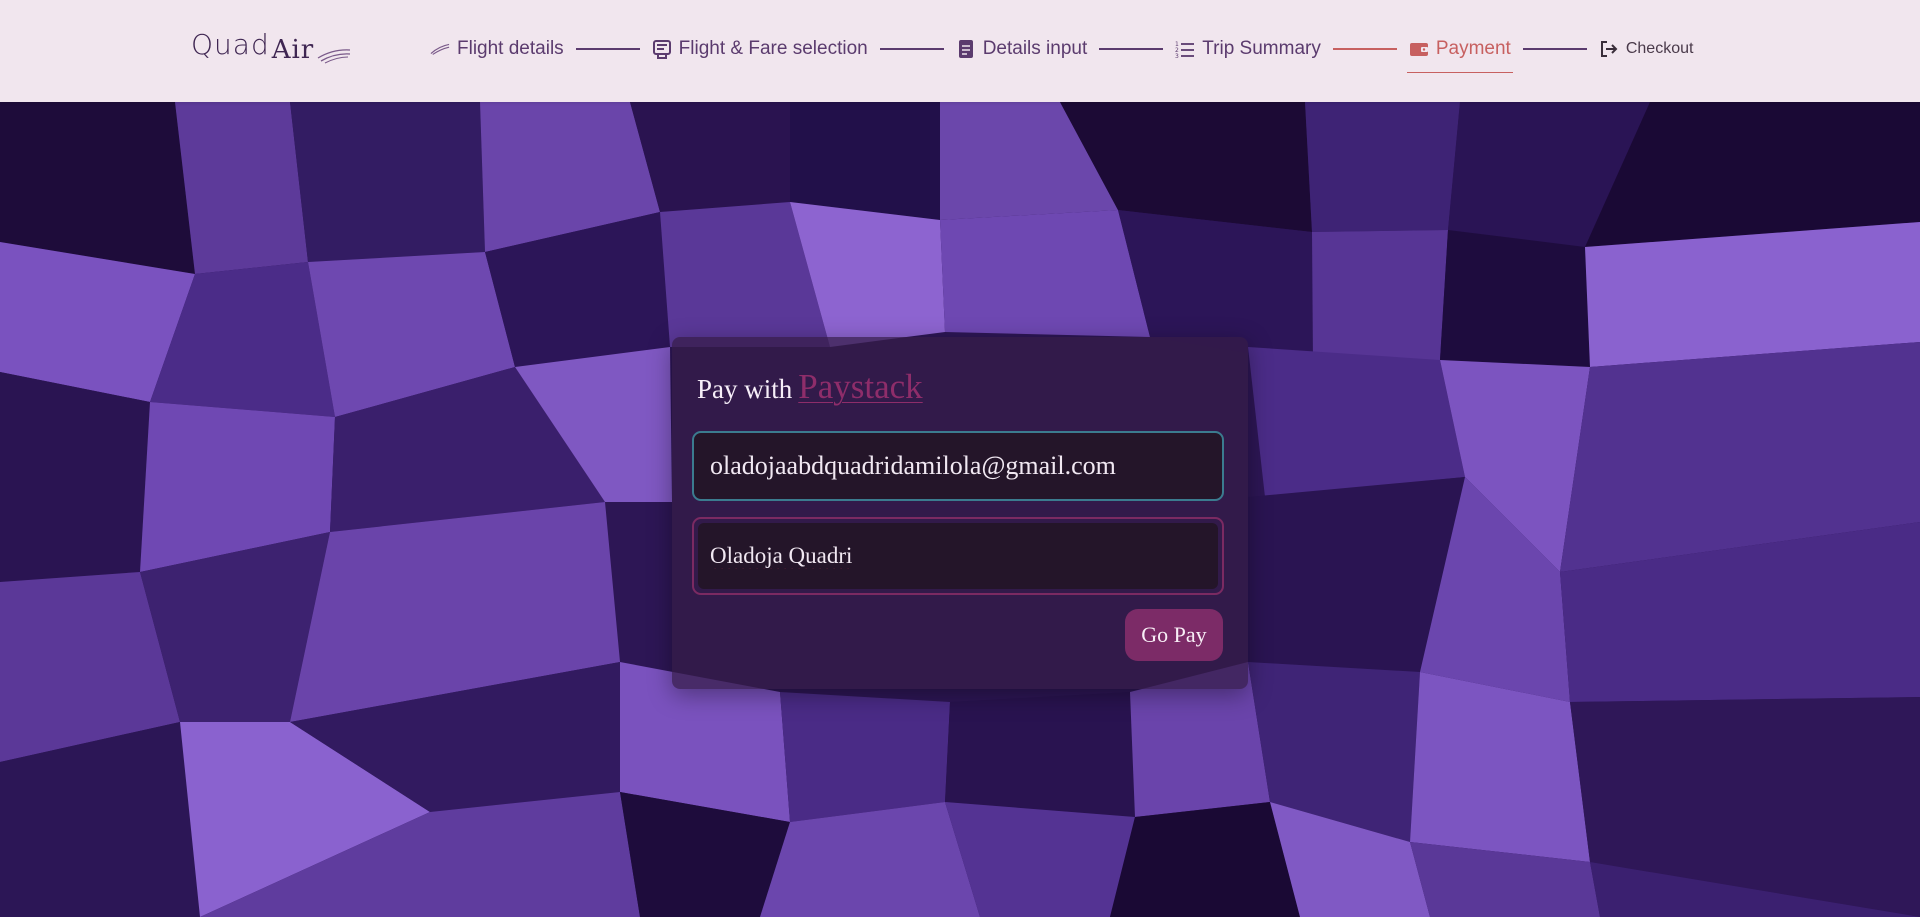  I want to click on name-field-inner, so click(958, 556).